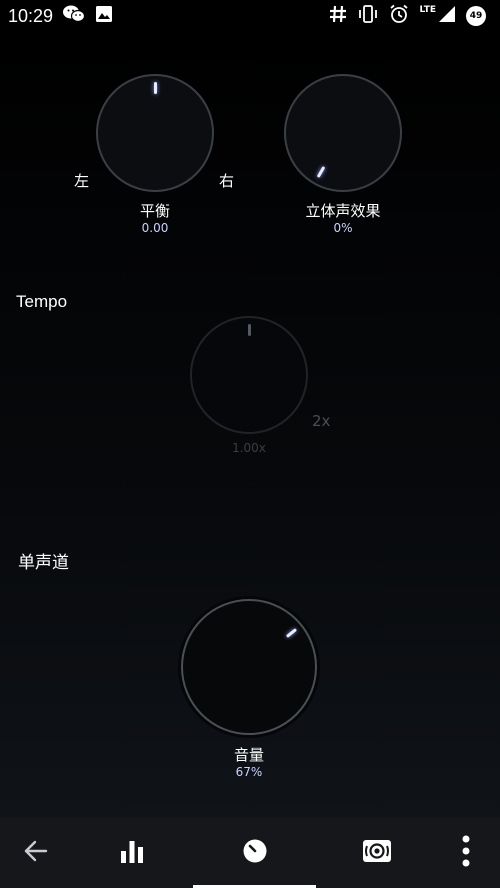 The image size is (500, 888). What do you see at coordinates (82, 181) in the screenshot?
I see `balance-left-label: 左` at bounding box center [82, 181].